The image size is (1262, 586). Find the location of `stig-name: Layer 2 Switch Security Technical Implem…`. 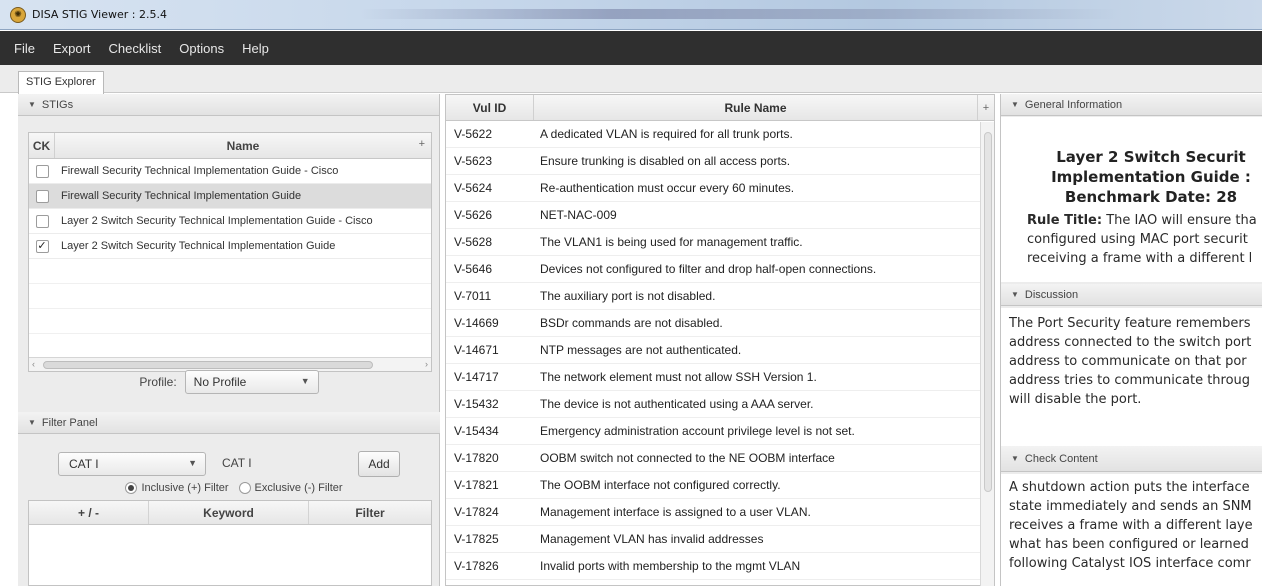

stig-name: Layer 2 Switch Security Technical Implem… is located at coordinates (217, 221).